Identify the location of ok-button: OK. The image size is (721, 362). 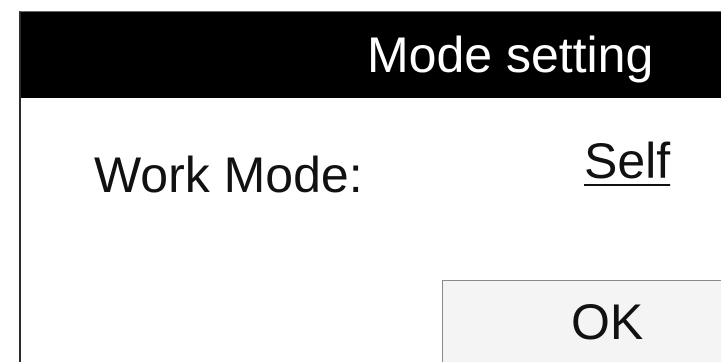
(581, 321).